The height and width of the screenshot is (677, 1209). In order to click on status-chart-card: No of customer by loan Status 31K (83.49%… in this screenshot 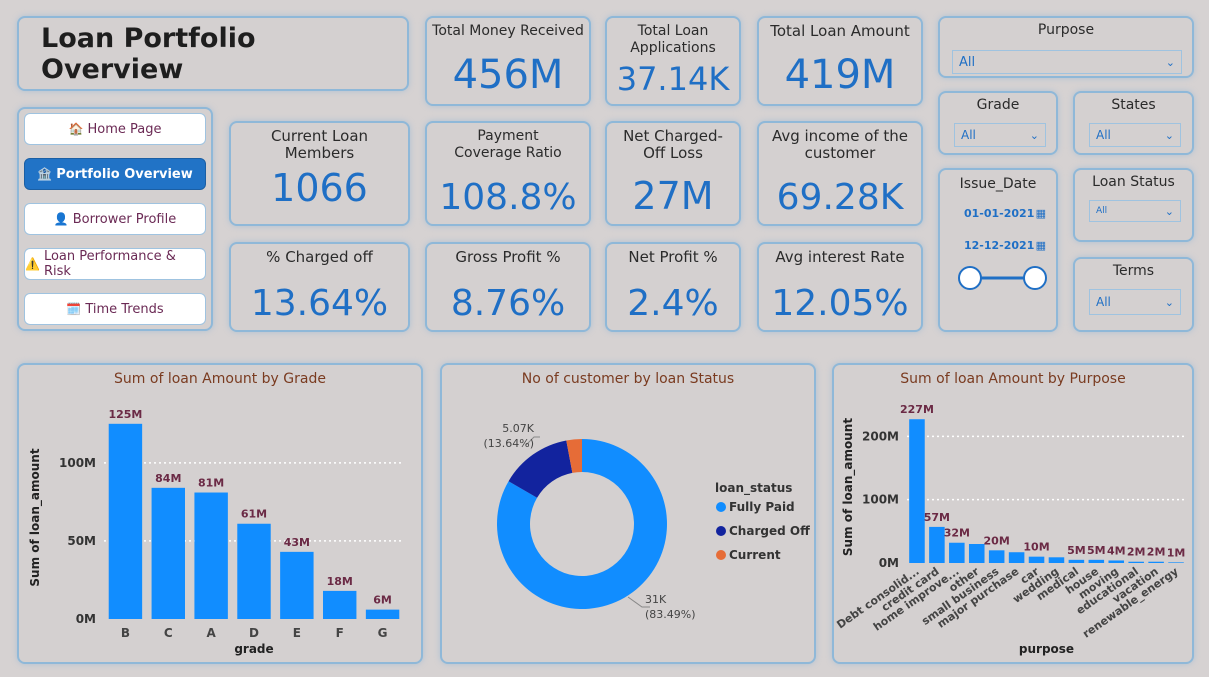, I will do `click(628, 513)`.